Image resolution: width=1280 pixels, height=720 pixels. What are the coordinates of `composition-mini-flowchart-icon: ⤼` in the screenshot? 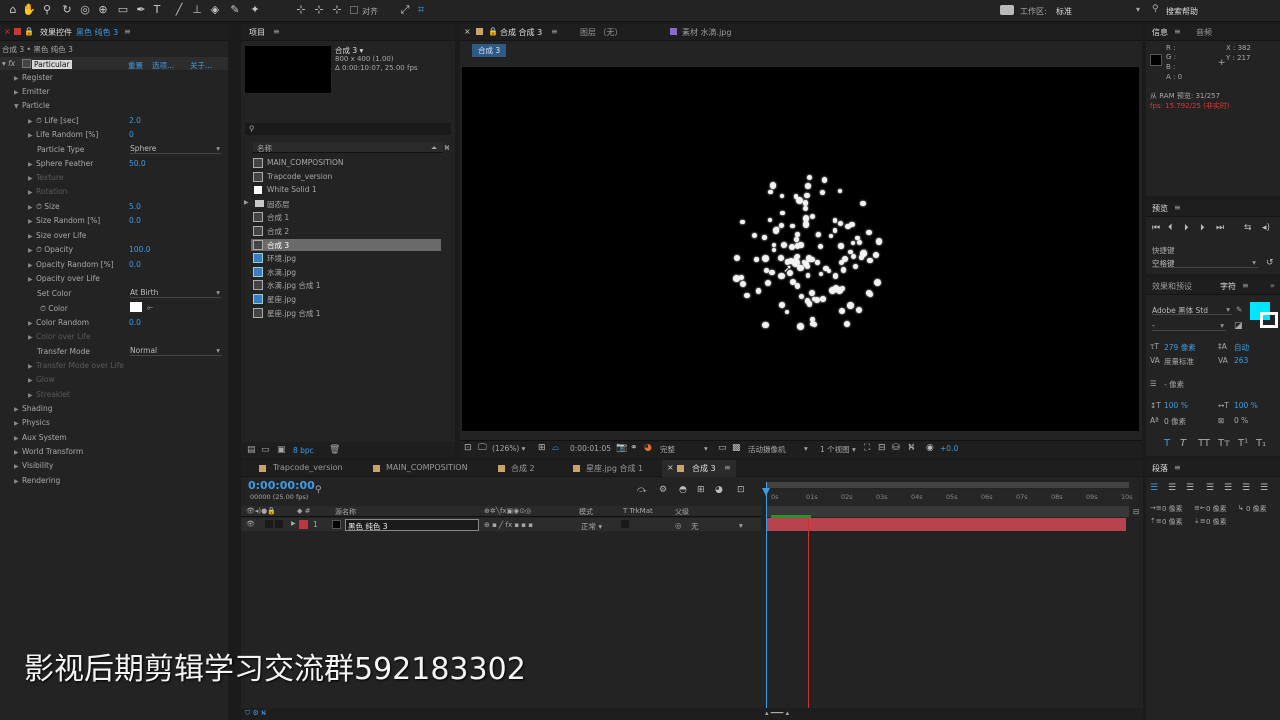 It's located at (642, 490).